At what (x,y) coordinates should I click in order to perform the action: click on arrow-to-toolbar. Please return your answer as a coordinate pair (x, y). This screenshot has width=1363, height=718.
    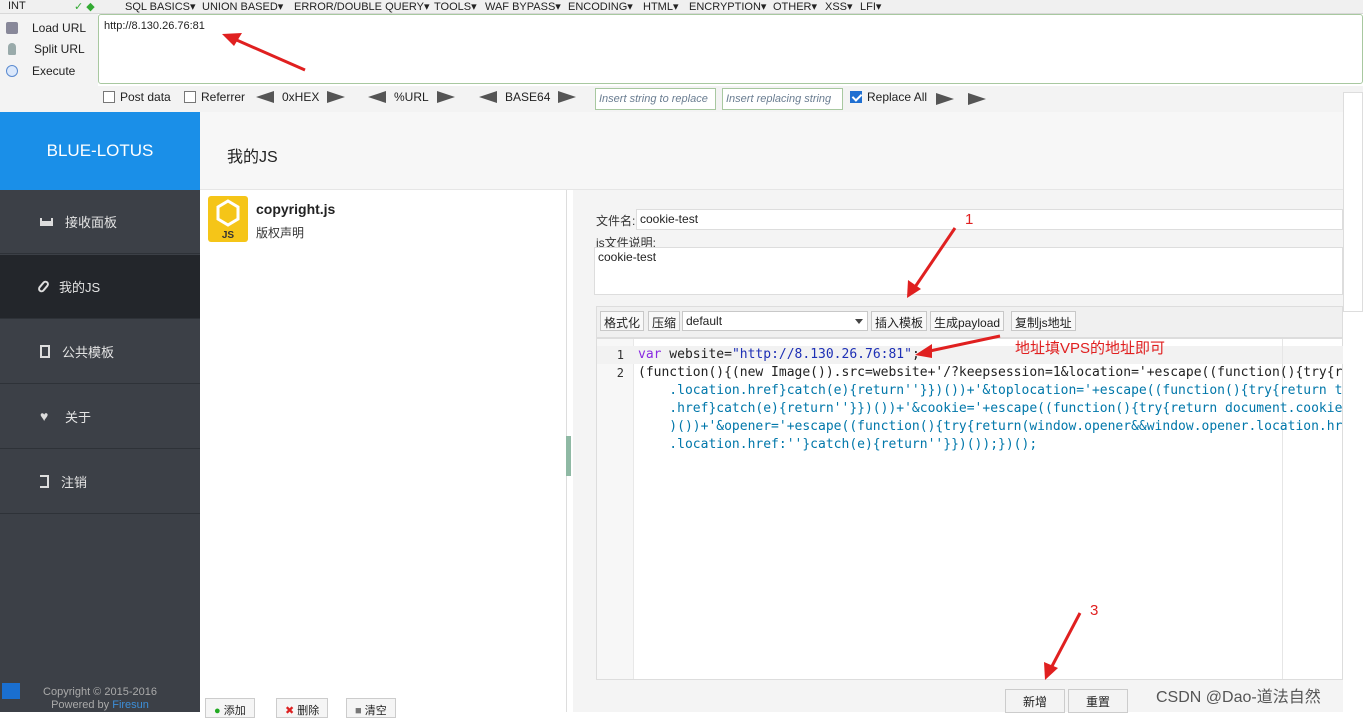
    Looking at the image, I should click on (934, 259).